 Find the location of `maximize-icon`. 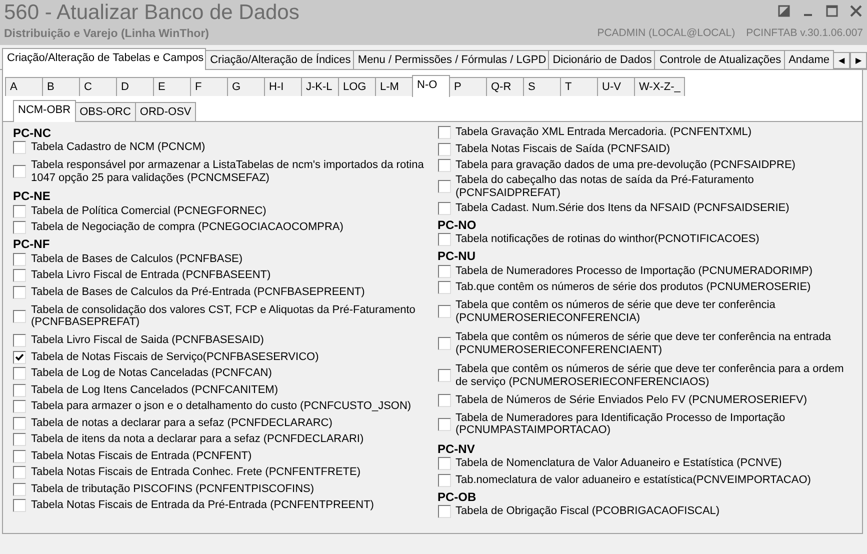

maximize-icon is located at coordinates (832, 11).